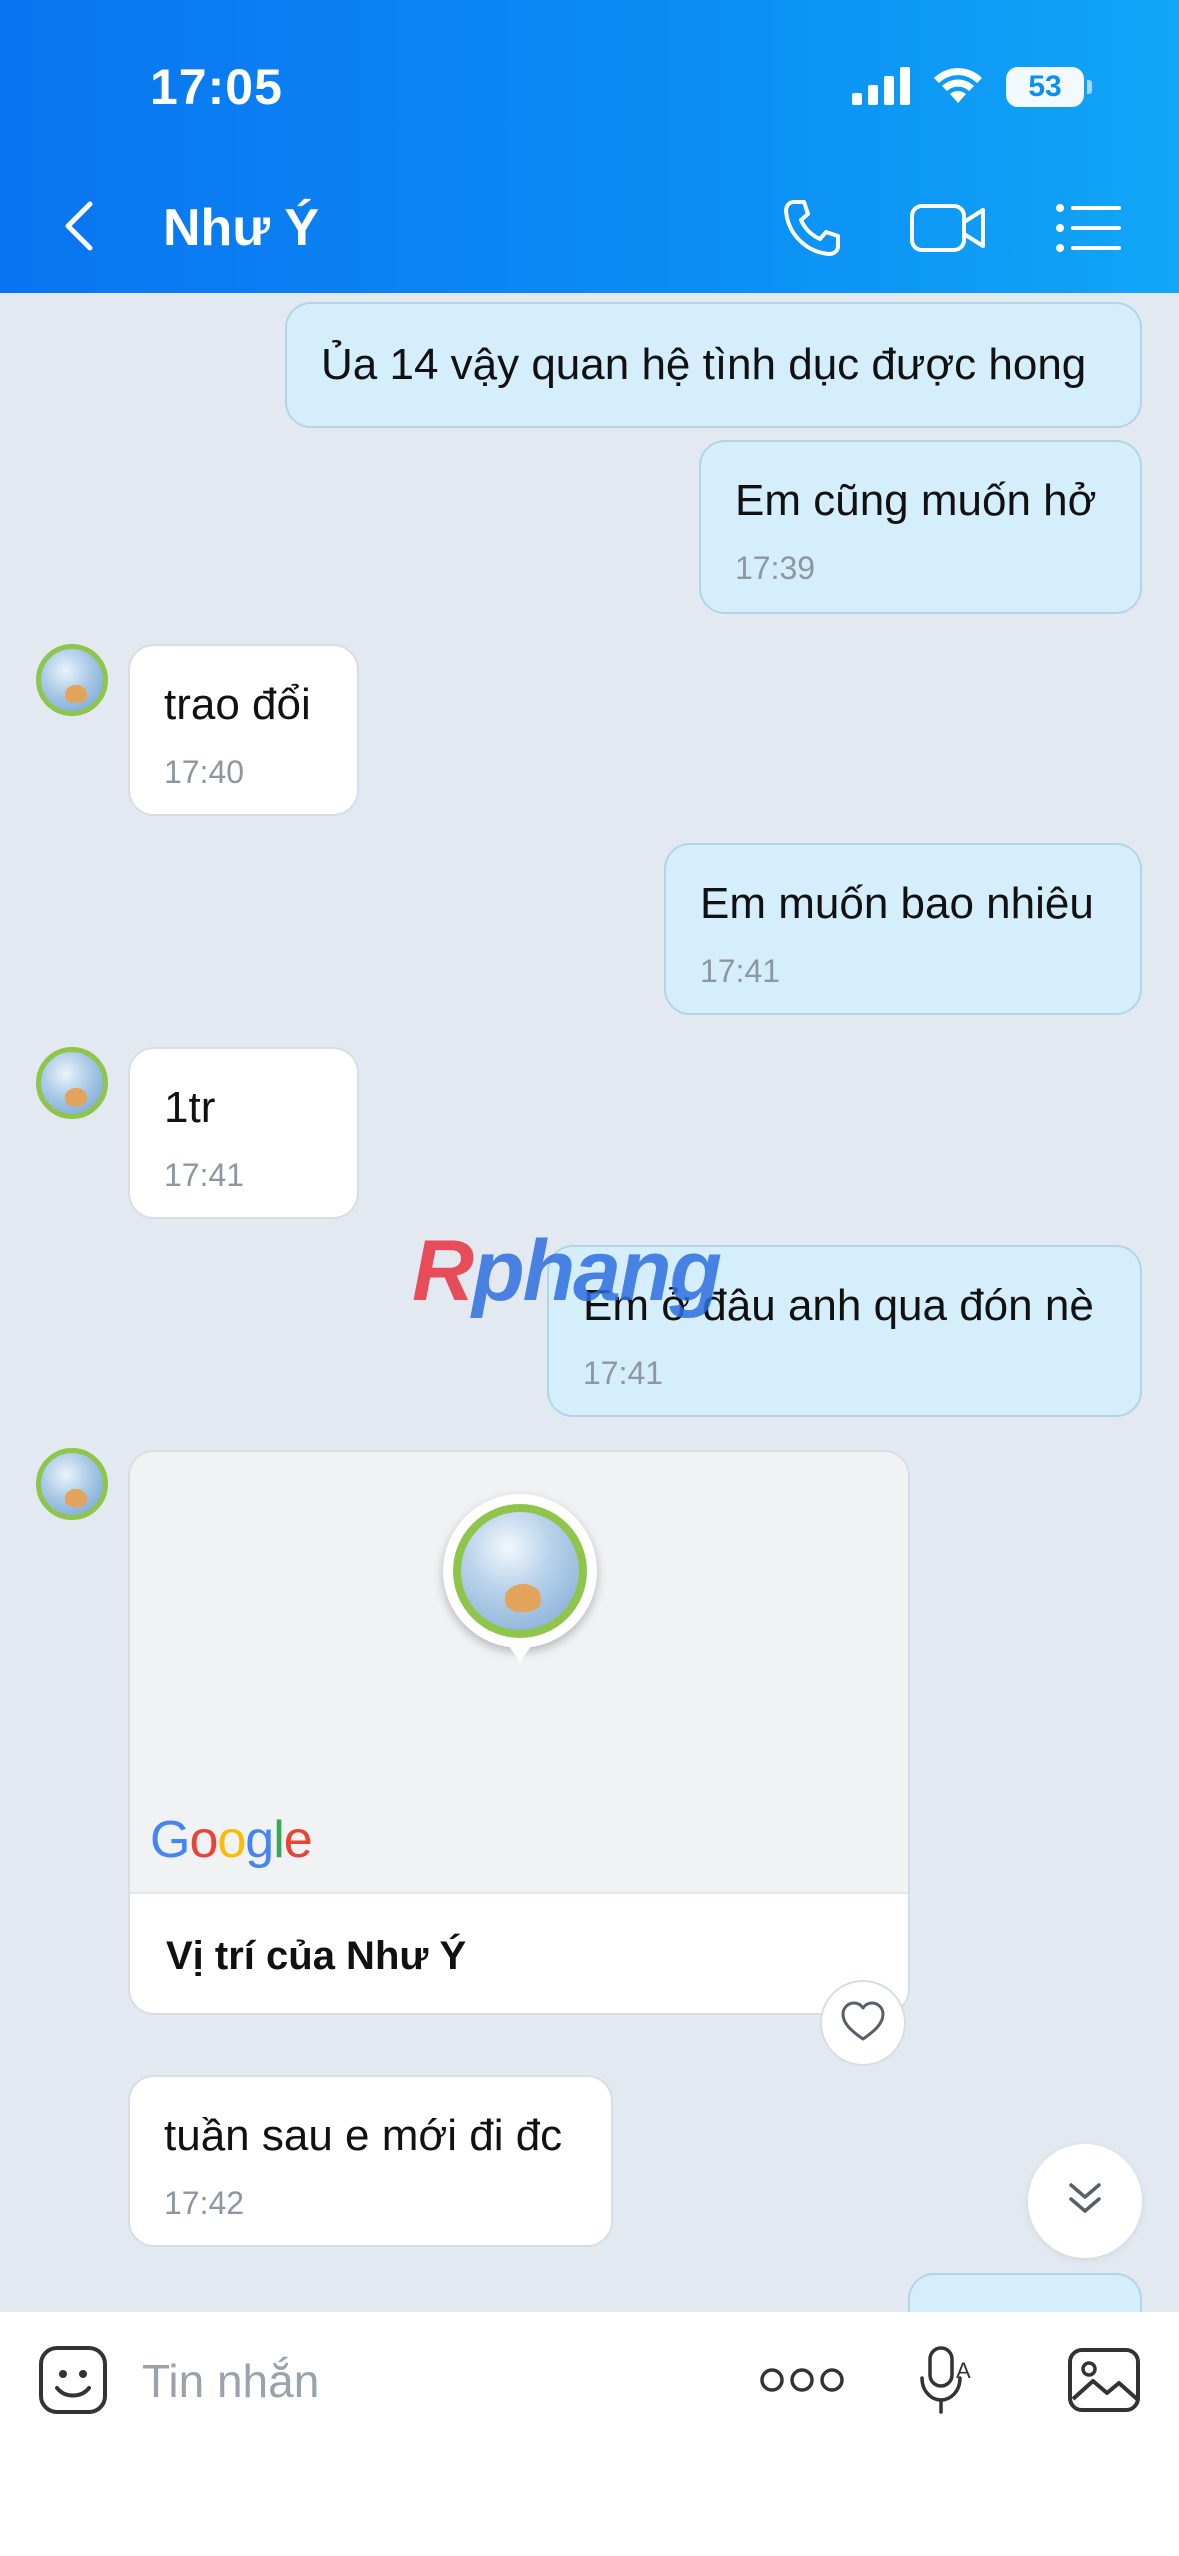 This screenshot has height=2556, width=1179. What do you see at coordinates (370, 2161) in the screenshot?
I see `message-incoming: tuần sau e mới đi đc 17:42` at bounding box center [370, 2161].